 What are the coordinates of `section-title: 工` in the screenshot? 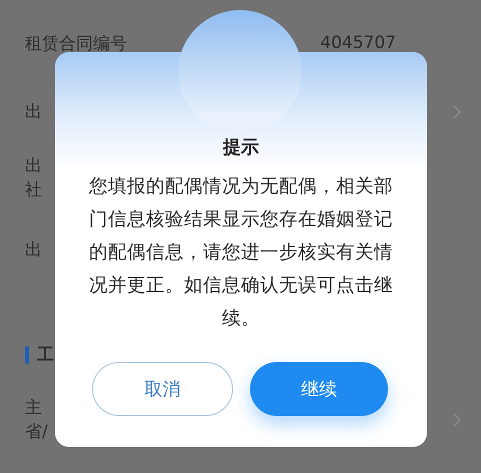 It's located at (45, 355).